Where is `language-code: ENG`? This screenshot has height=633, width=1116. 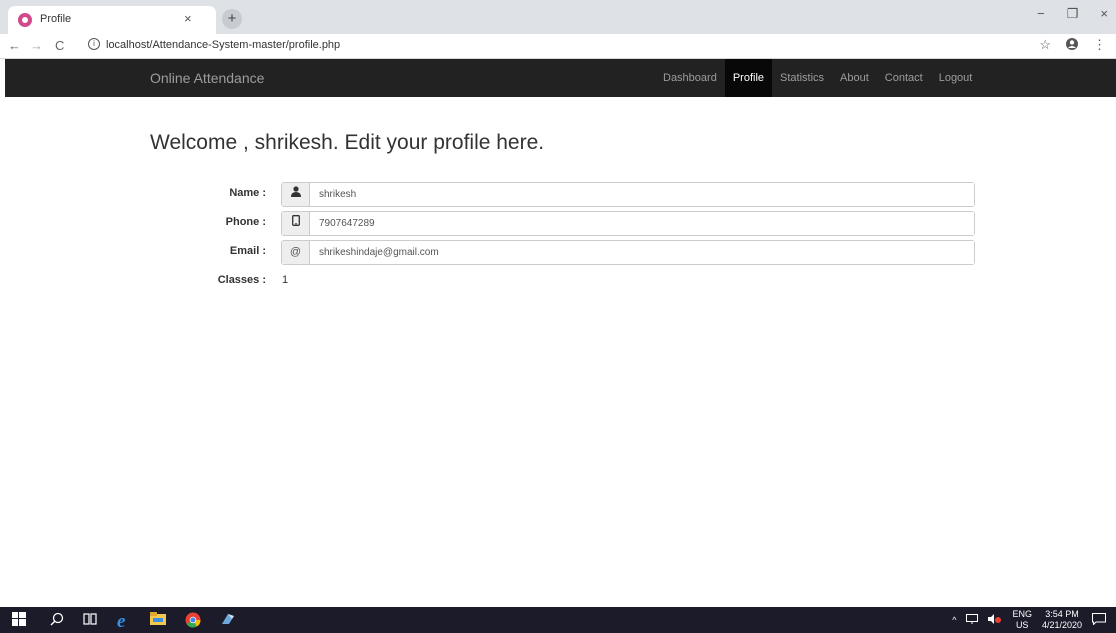
language-code: ENG is located at coordinates (1022, 614).